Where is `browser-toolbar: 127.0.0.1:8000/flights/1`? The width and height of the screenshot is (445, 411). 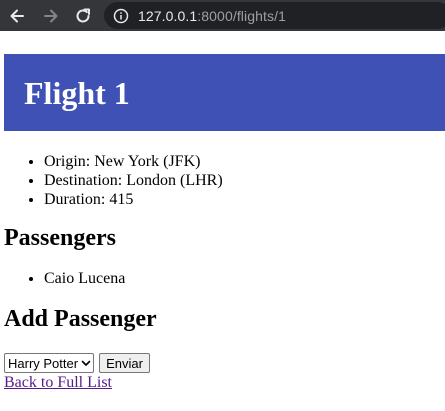
browser-toolbar: 127.0.0.1:8000/flights/1 is located at coordinates (222, 15).